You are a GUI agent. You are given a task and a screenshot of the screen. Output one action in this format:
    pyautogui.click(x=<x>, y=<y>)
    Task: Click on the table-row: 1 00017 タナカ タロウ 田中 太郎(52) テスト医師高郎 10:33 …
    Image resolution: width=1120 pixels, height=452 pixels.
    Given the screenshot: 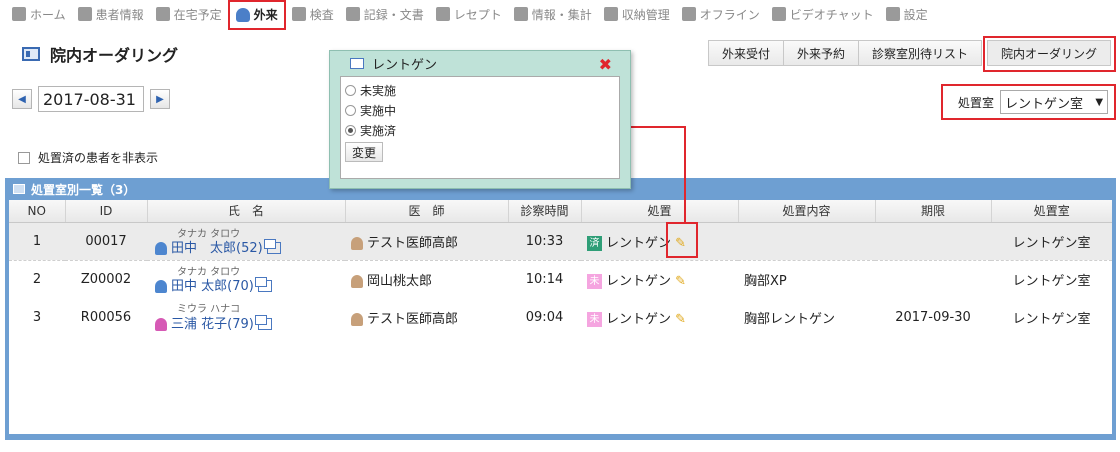 What is the action you would take?
    pyautogui.click(x=560, y=241)
    